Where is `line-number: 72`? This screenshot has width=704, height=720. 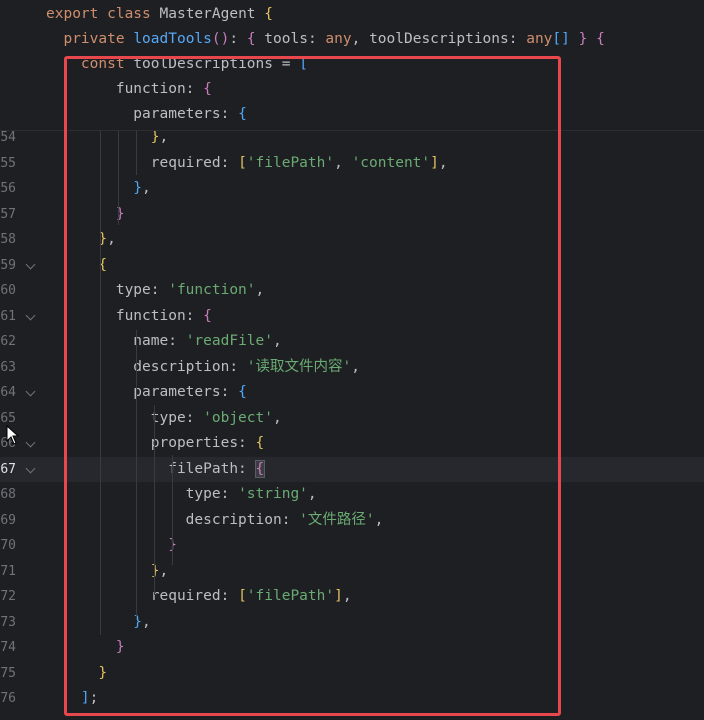
line-number: 72 is located at coordinates (8, 596).